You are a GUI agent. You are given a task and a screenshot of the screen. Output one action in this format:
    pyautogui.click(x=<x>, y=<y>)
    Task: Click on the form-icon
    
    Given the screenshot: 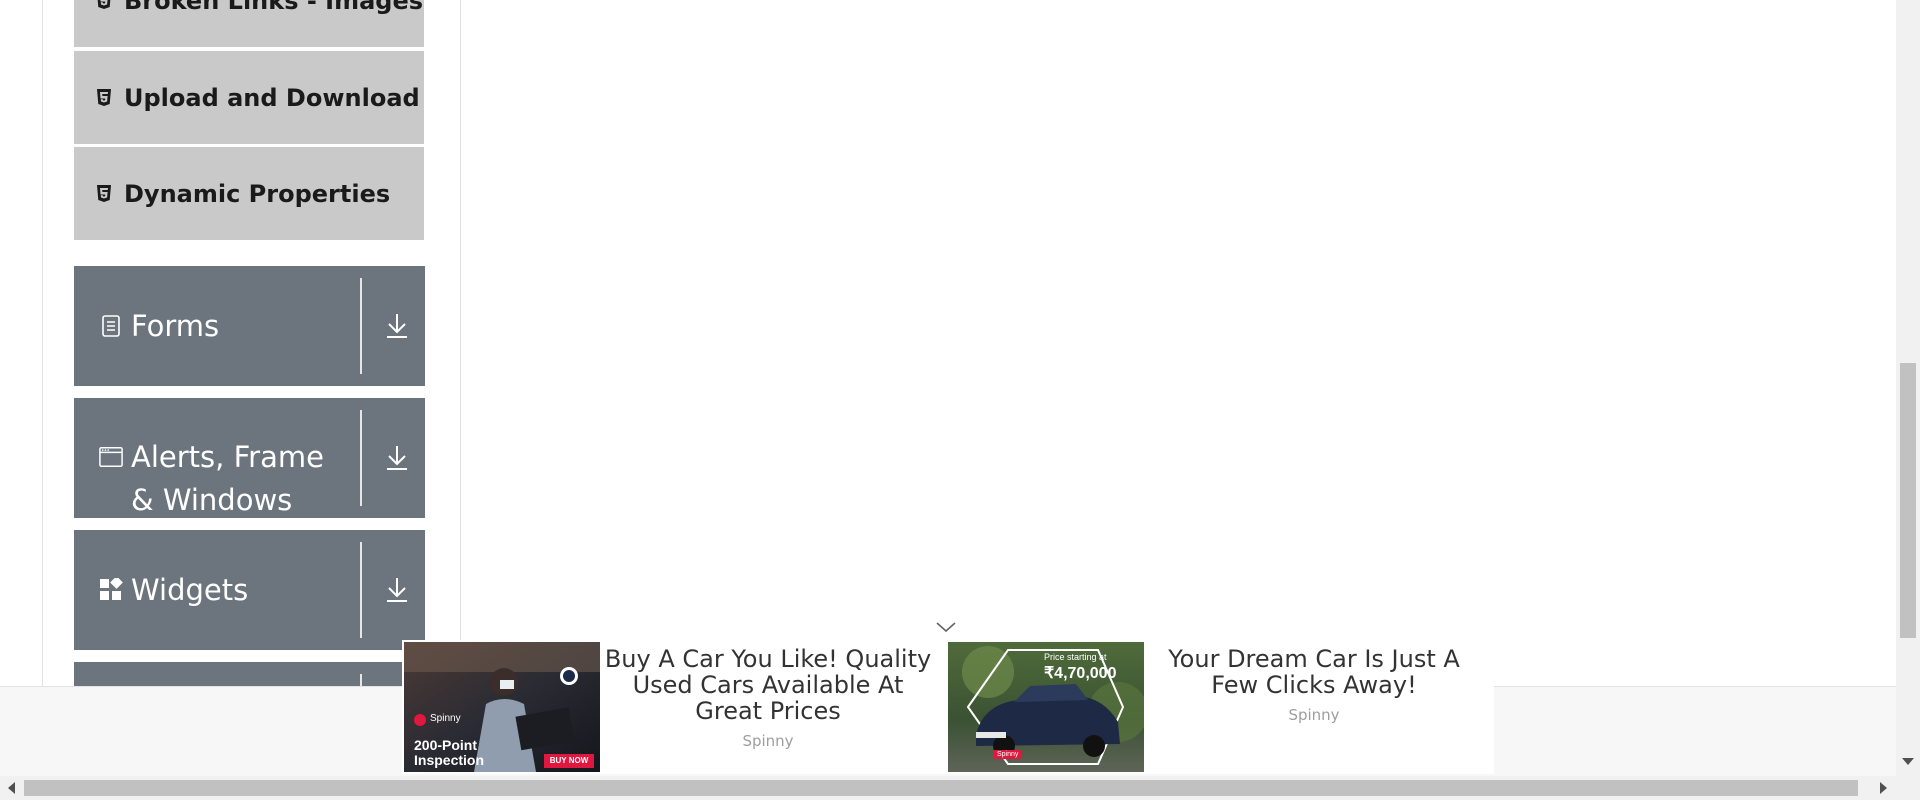 What is the action you would take?
    pyautogui.click(x=111, y=326)
    